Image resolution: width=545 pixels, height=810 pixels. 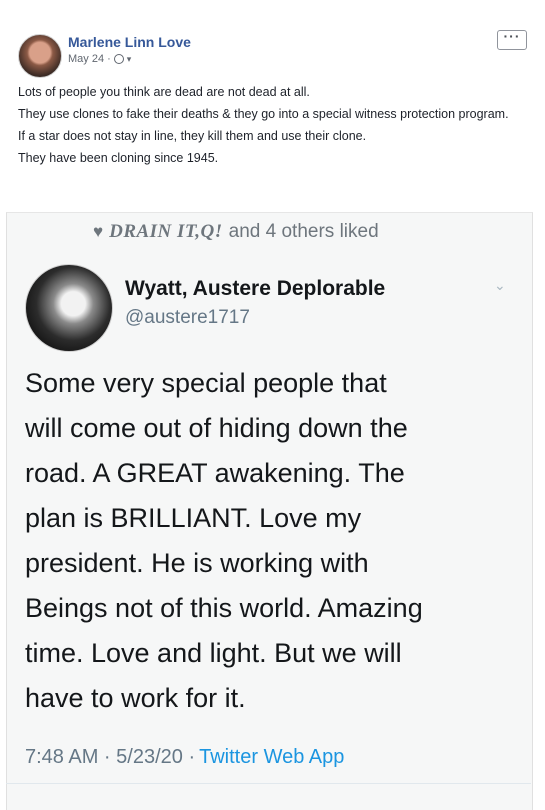 What do you see at coordinates (110, 757) in the screenshot?
I see `tweet-timestamp: 7:48 AM · 5/23/20 ·` at bounding box center [110, 757].